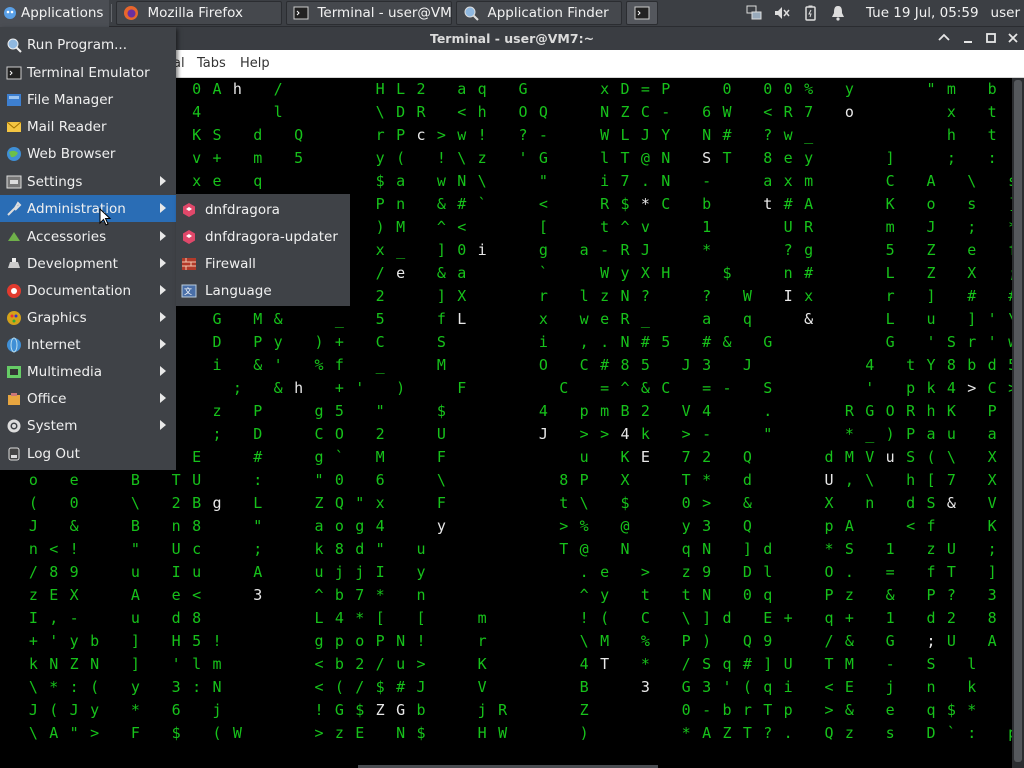  I want to click on menu-item-development: Development, so click(88, 263).